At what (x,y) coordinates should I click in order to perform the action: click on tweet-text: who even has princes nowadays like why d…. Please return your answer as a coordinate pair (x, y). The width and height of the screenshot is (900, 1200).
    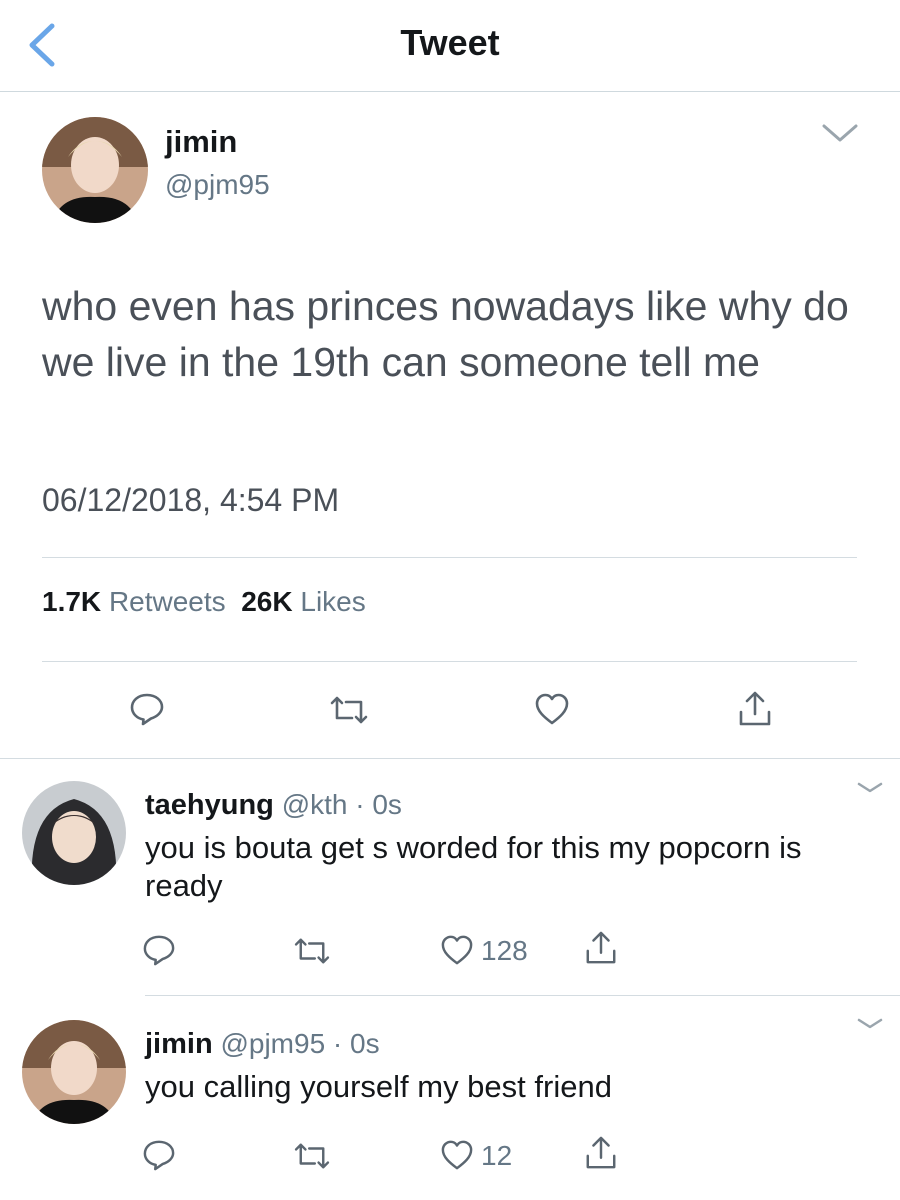
    Looking at the image, I should click on (445, 334).